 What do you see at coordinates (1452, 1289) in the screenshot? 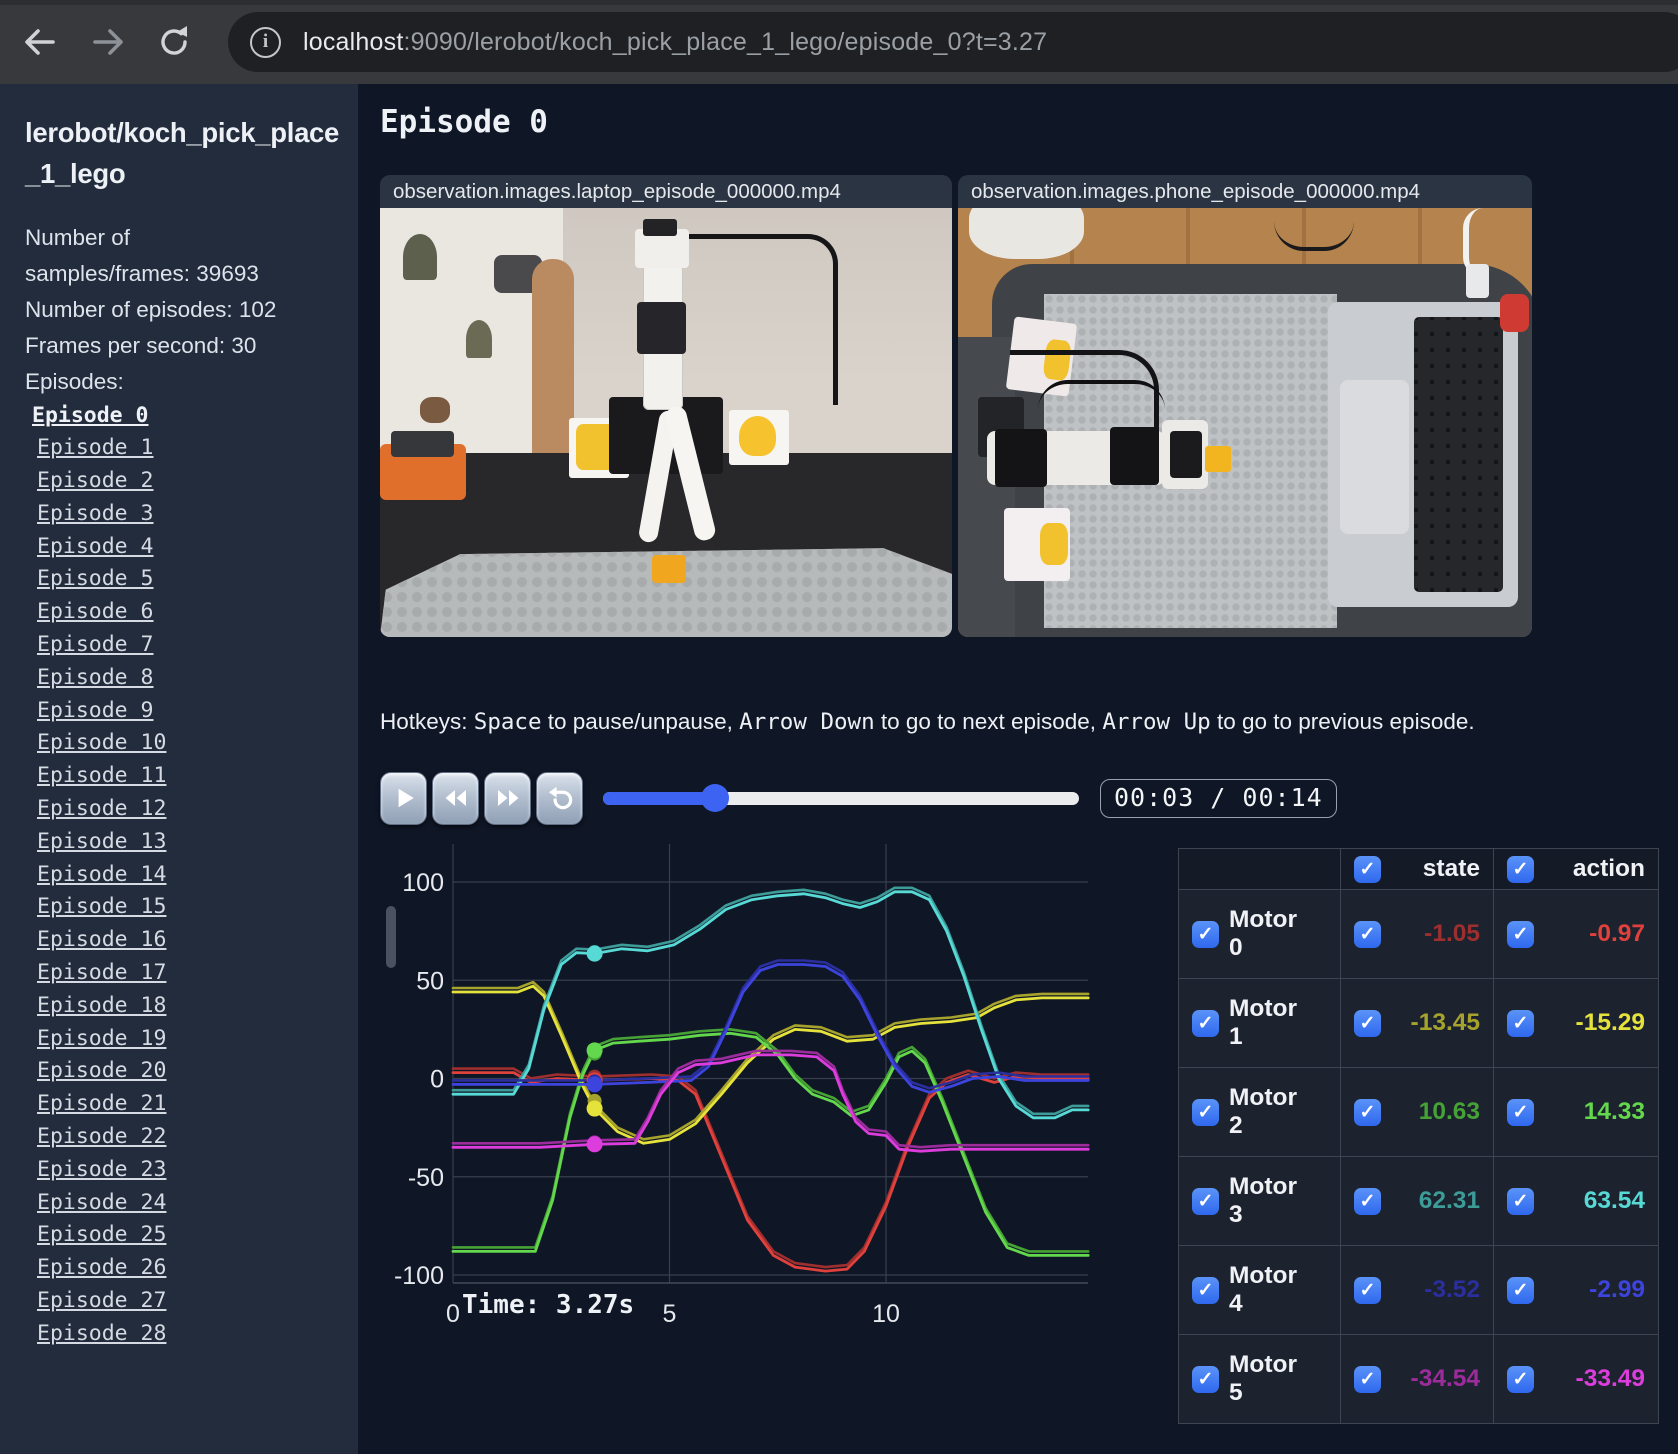
I see `state-value: -3.52` at bounding box center [1452, 1289].